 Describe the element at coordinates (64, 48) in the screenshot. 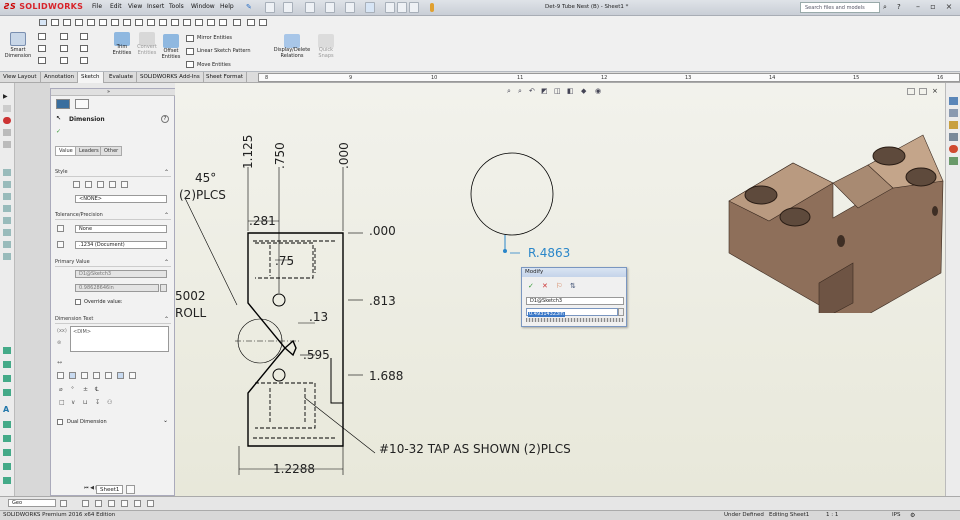

I see `slot-icon` at that location.